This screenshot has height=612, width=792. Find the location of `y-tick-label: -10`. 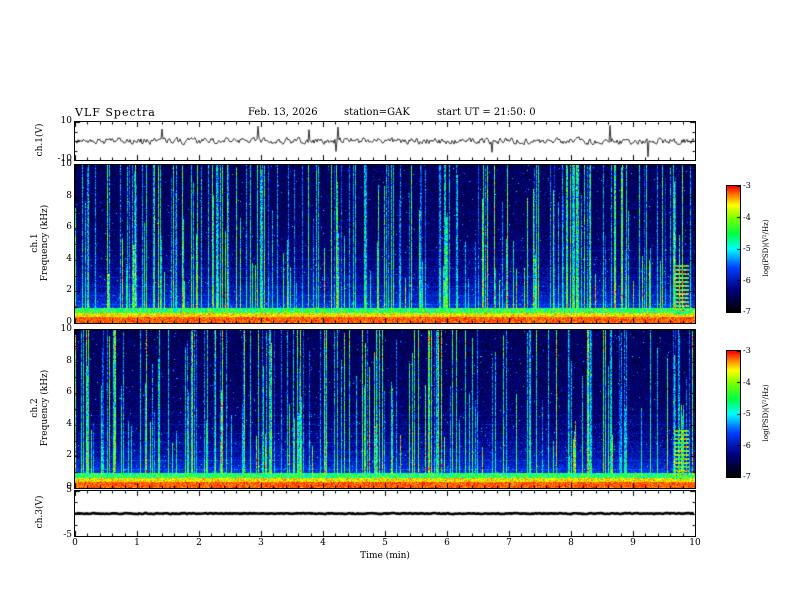

y-tick-label: -10 is located at coordinates (65, 159).